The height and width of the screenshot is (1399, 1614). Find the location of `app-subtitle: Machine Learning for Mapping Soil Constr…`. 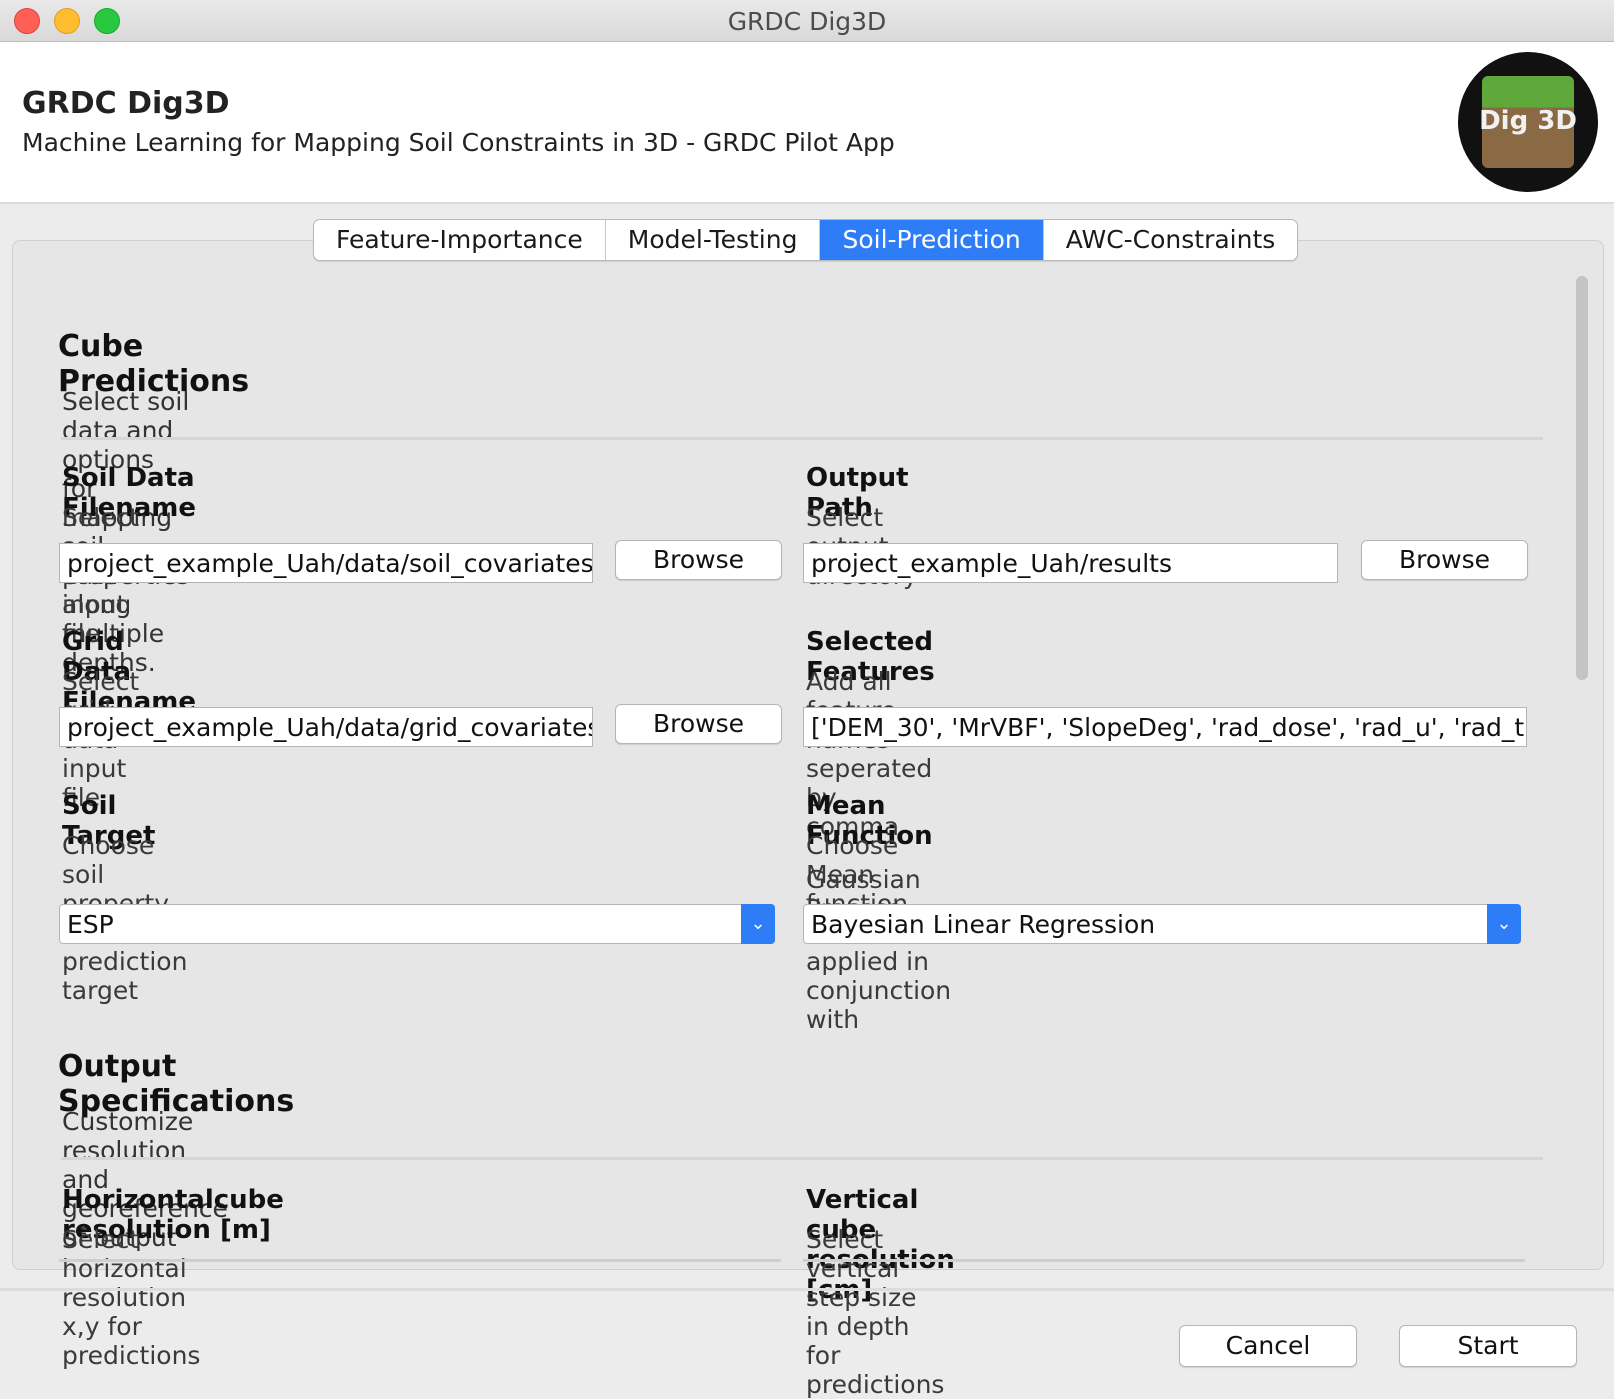

app-subtitle: Machine Learning for Mapping Soil Constr… is located at coordinates (458, 142).